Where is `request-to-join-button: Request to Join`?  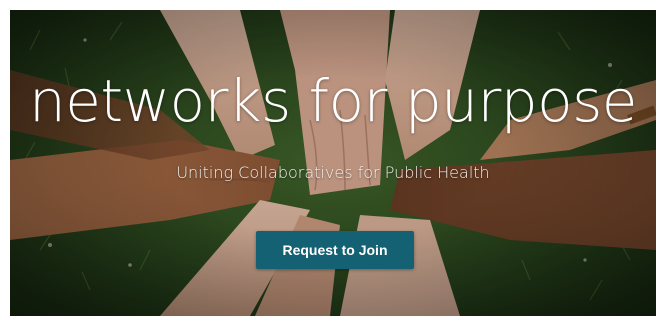
request-to-join-button: Request to Join is located at coordinates (335, 250).